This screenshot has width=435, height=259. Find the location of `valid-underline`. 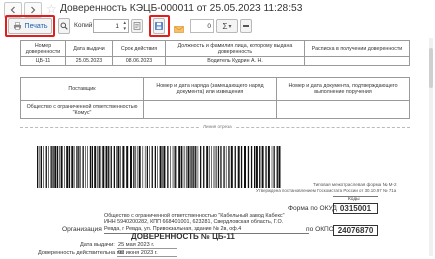

valid-underline is located at coordinates (147, 256).